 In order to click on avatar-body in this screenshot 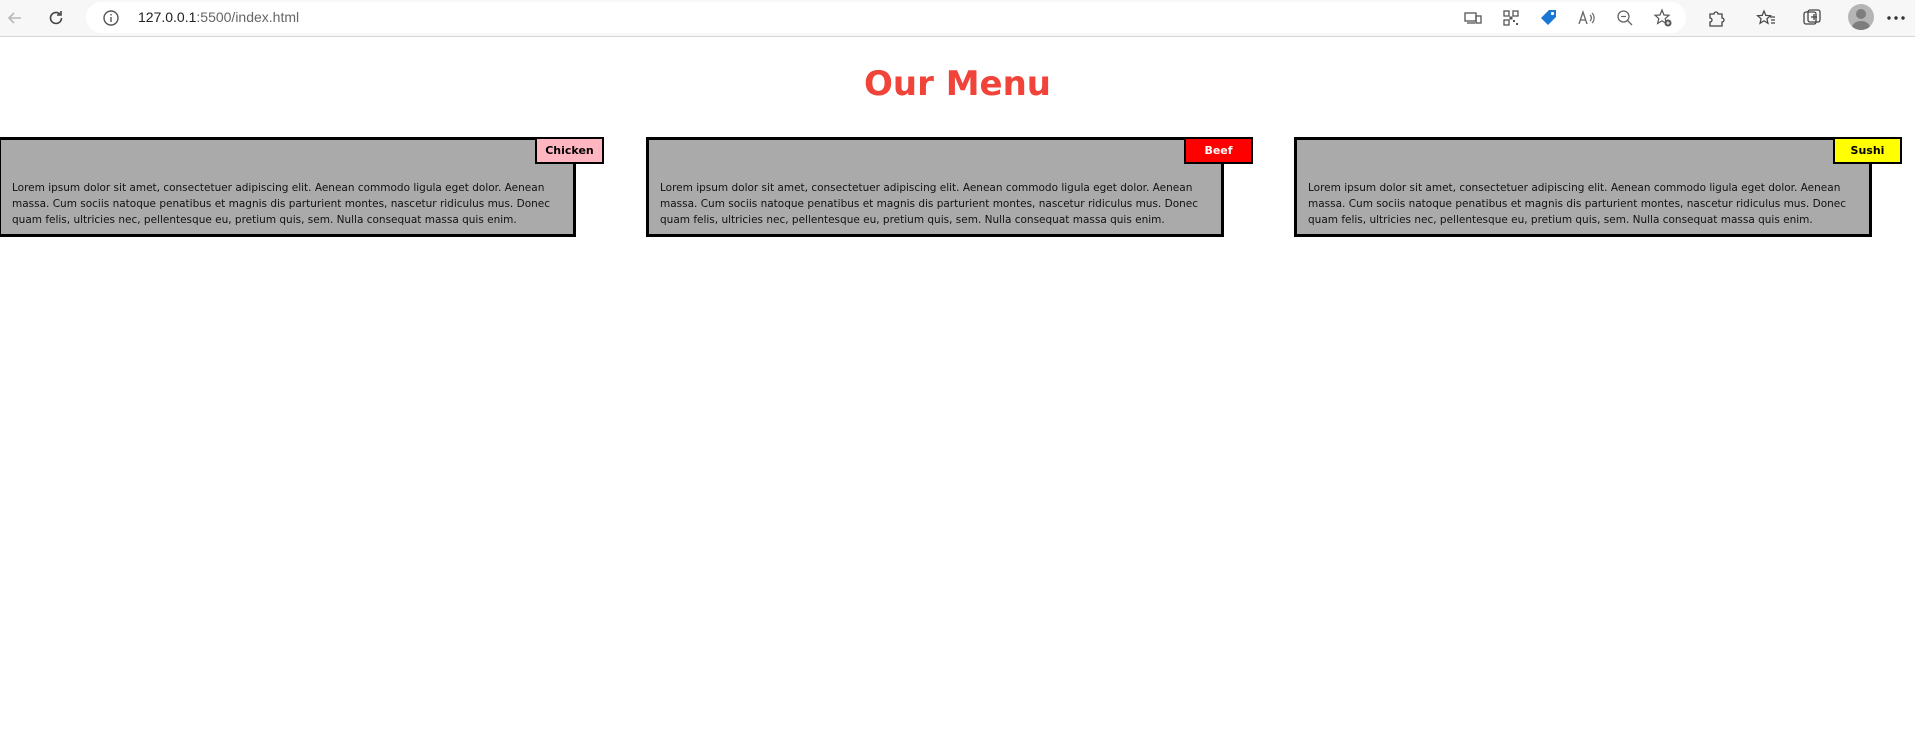, I will do `click(1861, 25)`.